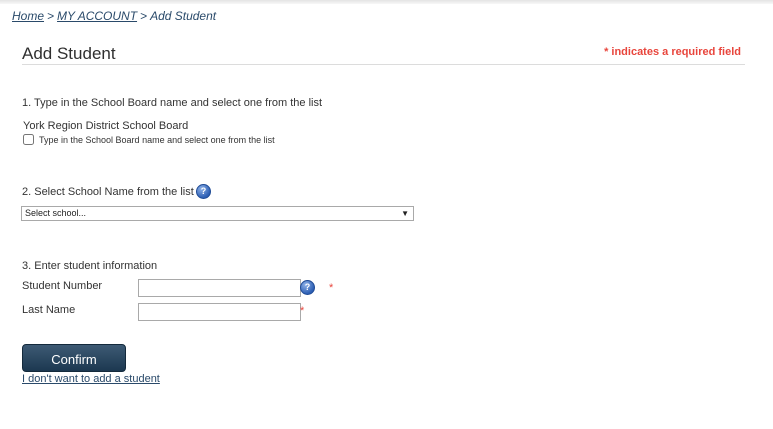 The height and width of the screenshot is (429, 773). What do you see at coordinates (219, 288) in the screenshot?
I see `student-number-input` at bounding box center [219, 288].